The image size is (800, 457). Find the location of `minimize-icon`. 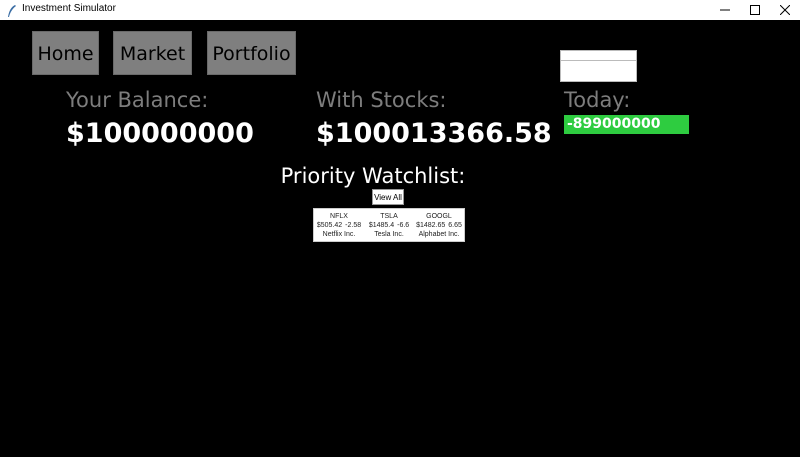

minimize-icon is located at coordinates (725, 10).